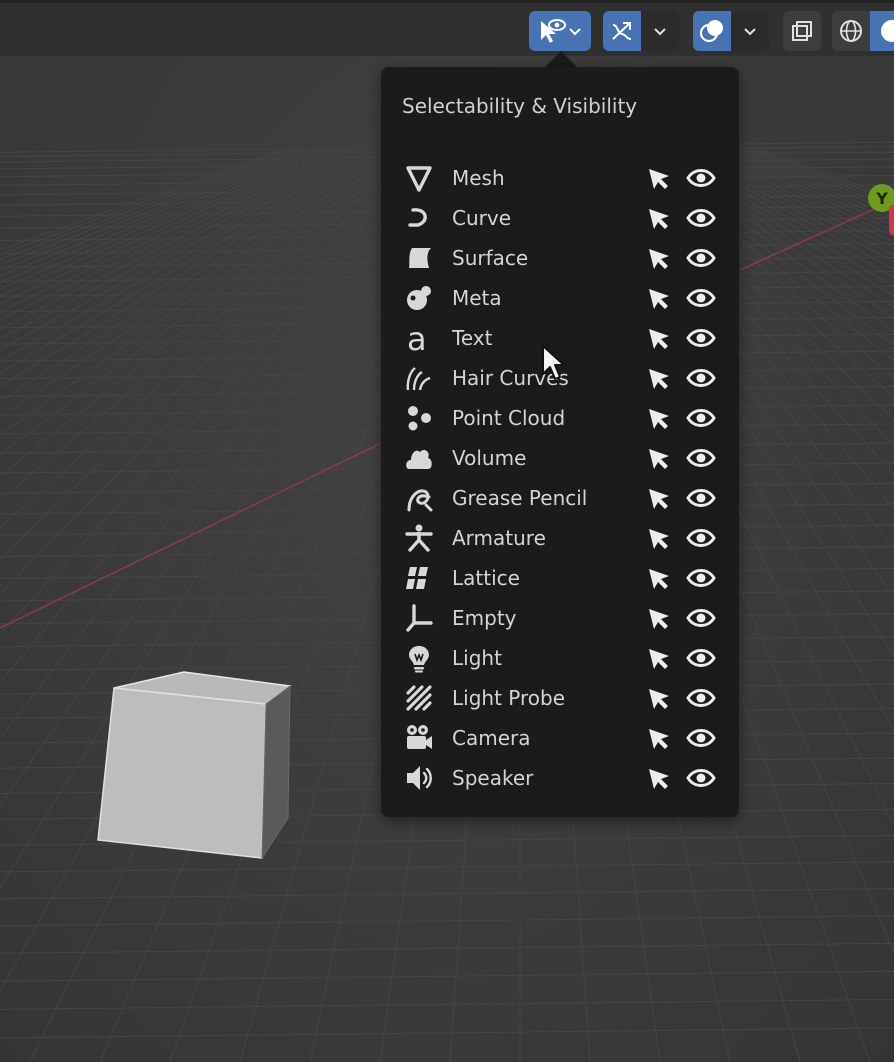 Image resolution: width=894 pixels, height=1062 pixels. I want to click on object-type-row-empty: Empty, so click(560, 618).